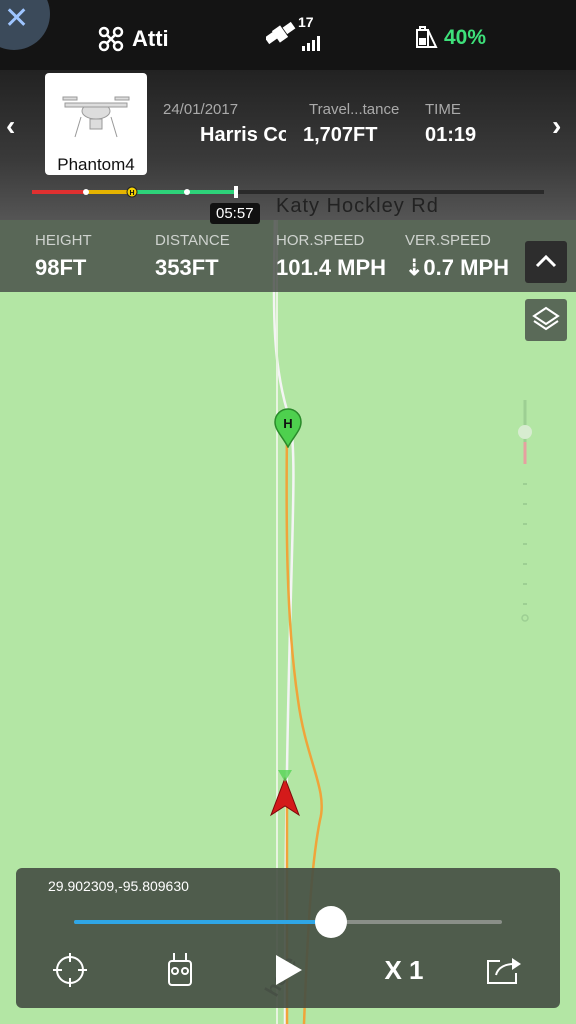  I want to click on drone-image, so click(96, 117).